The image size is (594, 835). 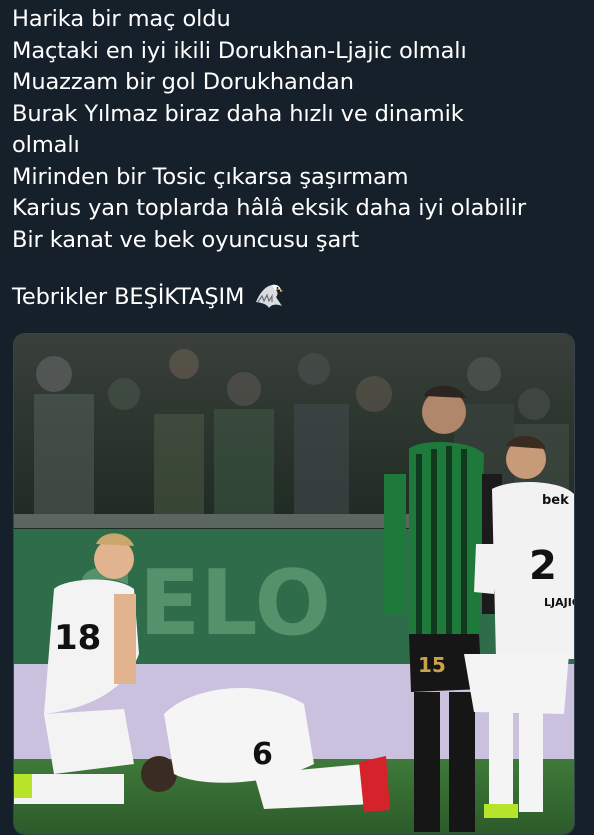 What do you see at coordinates (238, 113) in the screenshot?
I see `tweet-line: Burak Yılmaz biraz daha hızlı ve dinamik` at bounding box center [238, 113].